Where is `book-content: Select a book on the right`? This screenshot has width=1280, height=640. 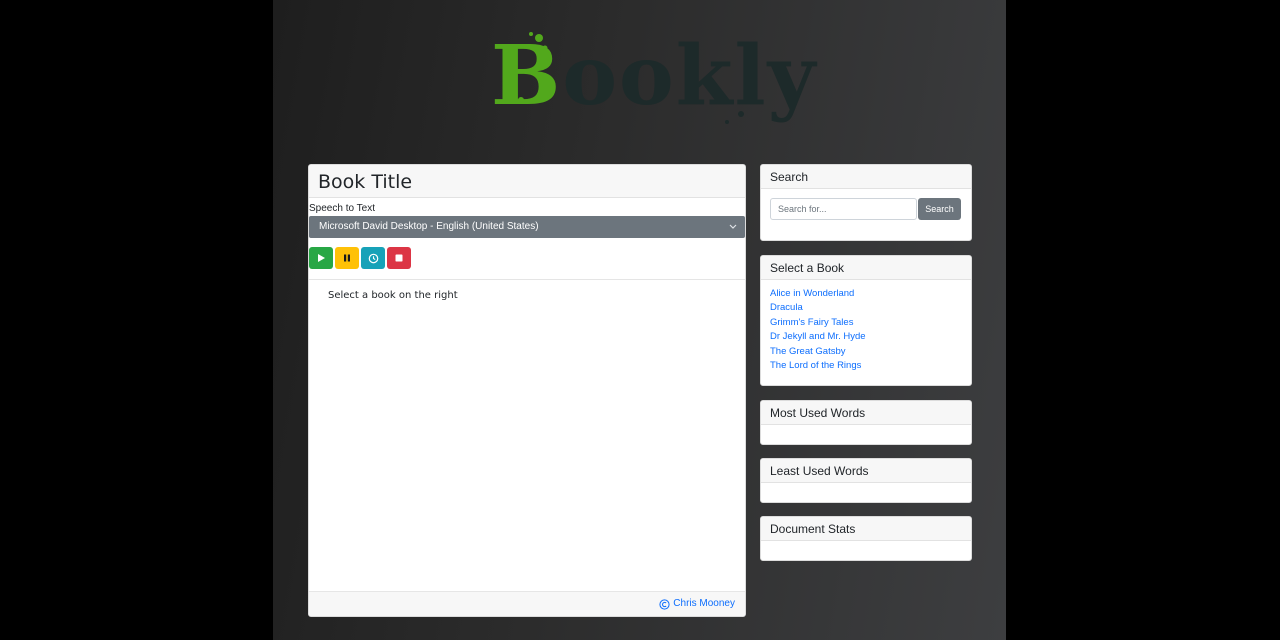
book-content: Select a book on the right is located at coordinates (393, 295).